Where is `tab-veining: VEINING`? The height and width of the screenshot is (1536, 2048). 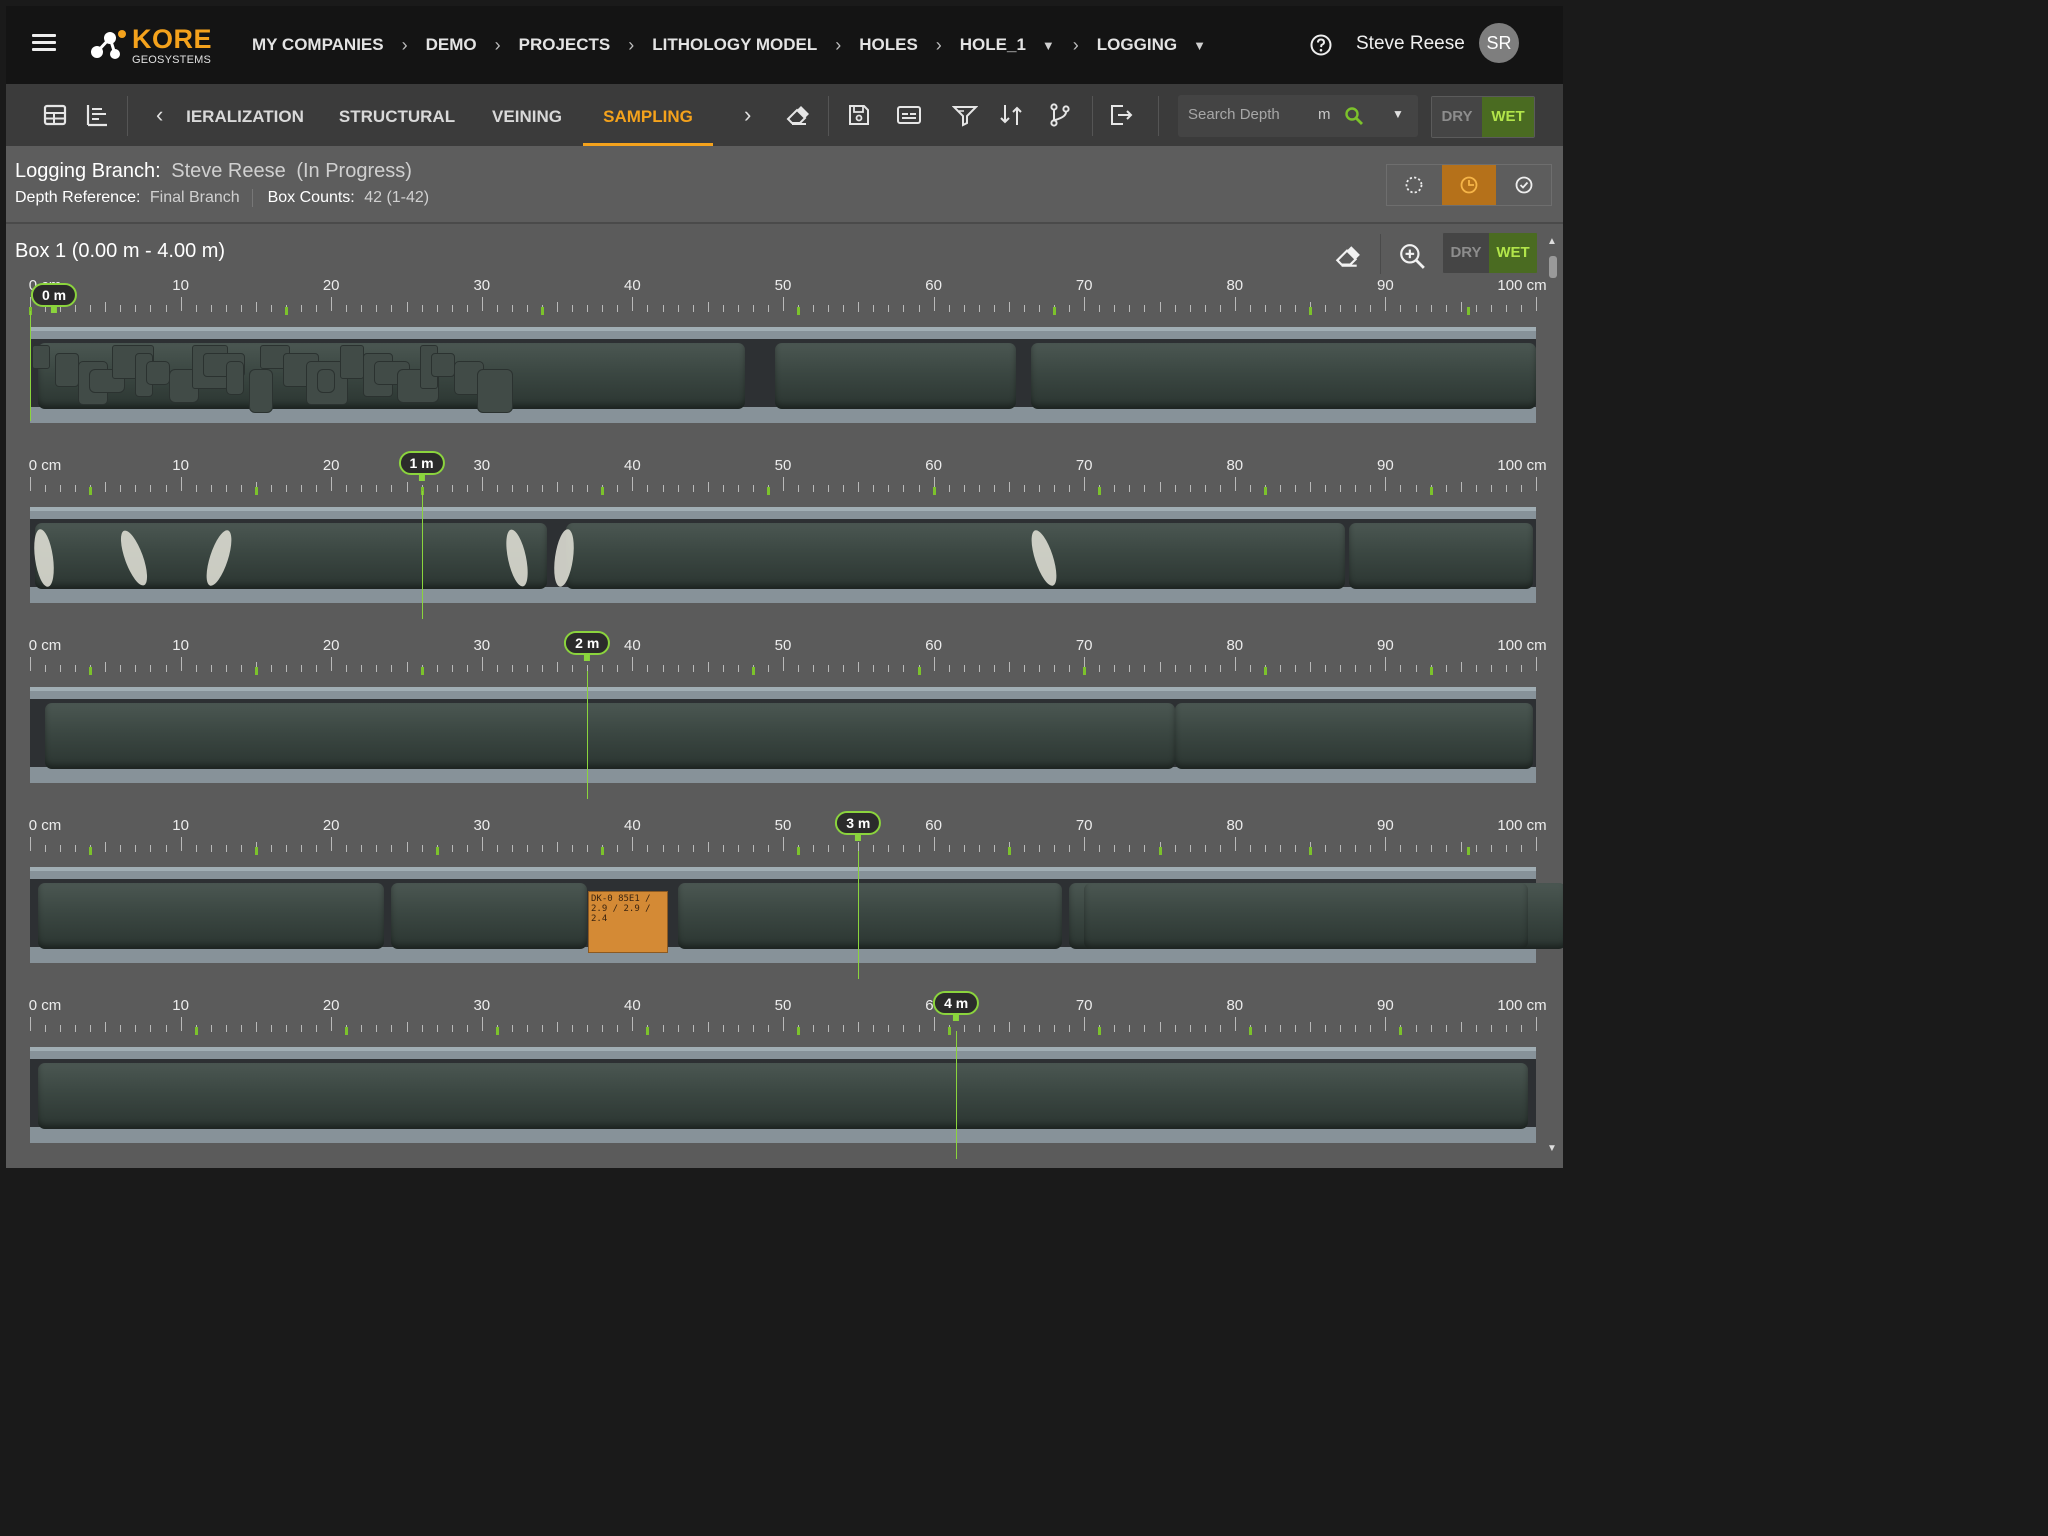 tab-veining: VEINING is located at coordinates (527, 115).